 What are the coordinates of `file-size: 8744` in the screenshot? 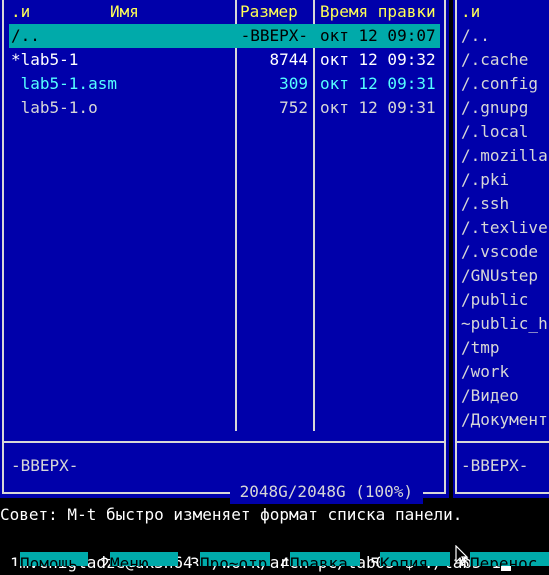 It's located at (288, 59).